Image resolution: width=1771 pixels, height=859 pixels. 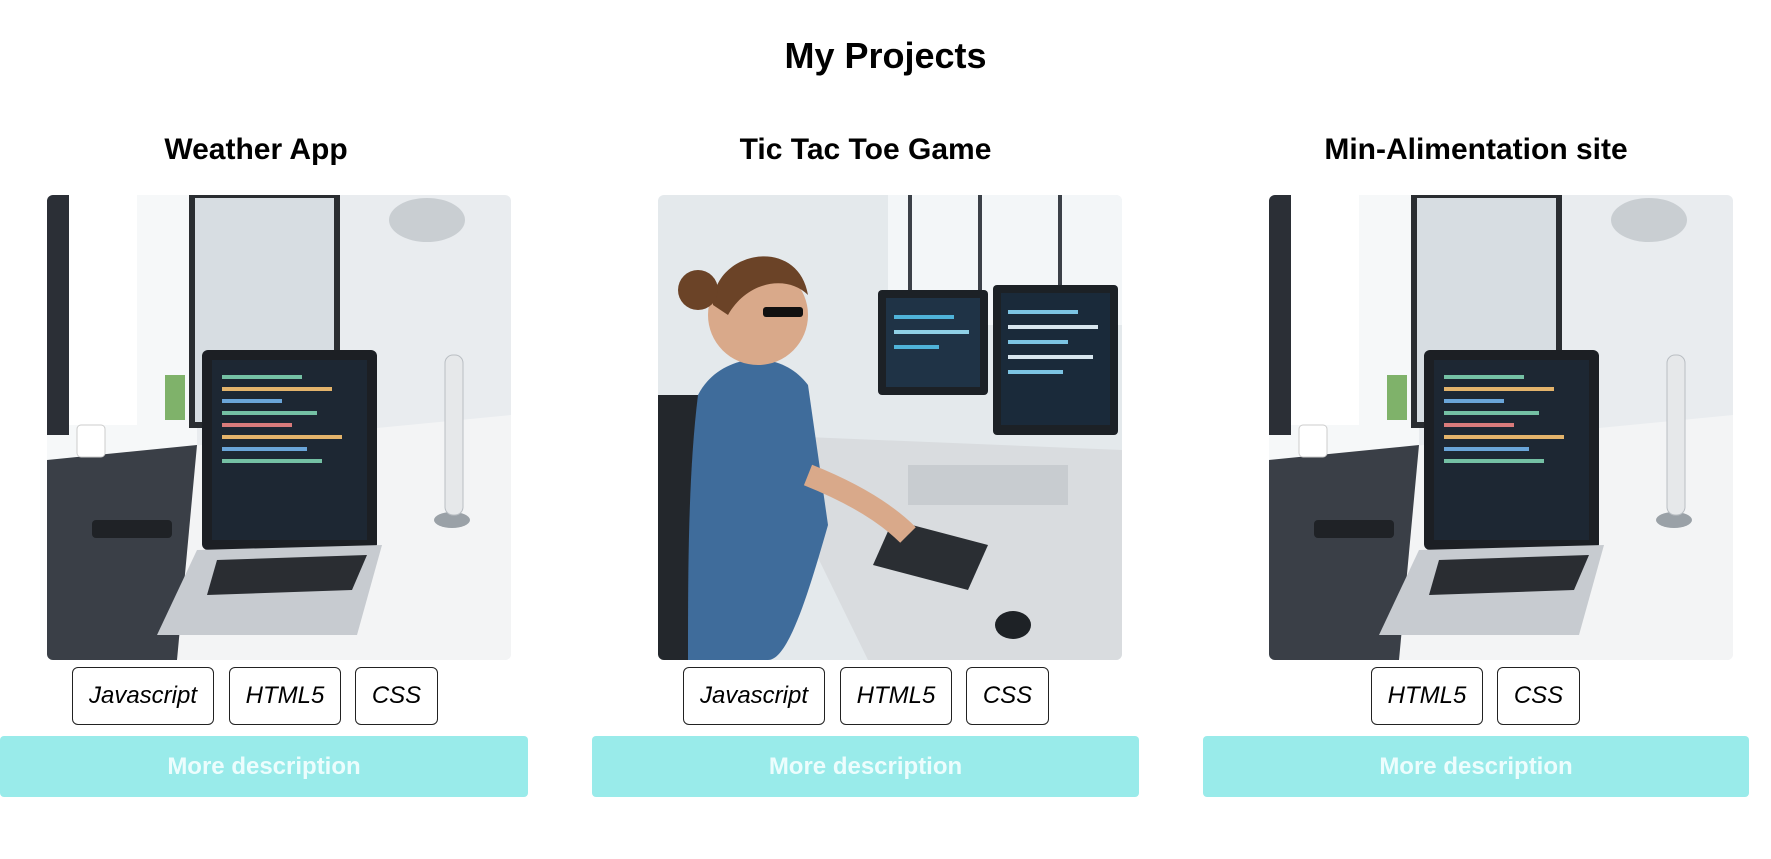 I want to click on programmer-at-monitors-photo, so click(x=890, y=427).